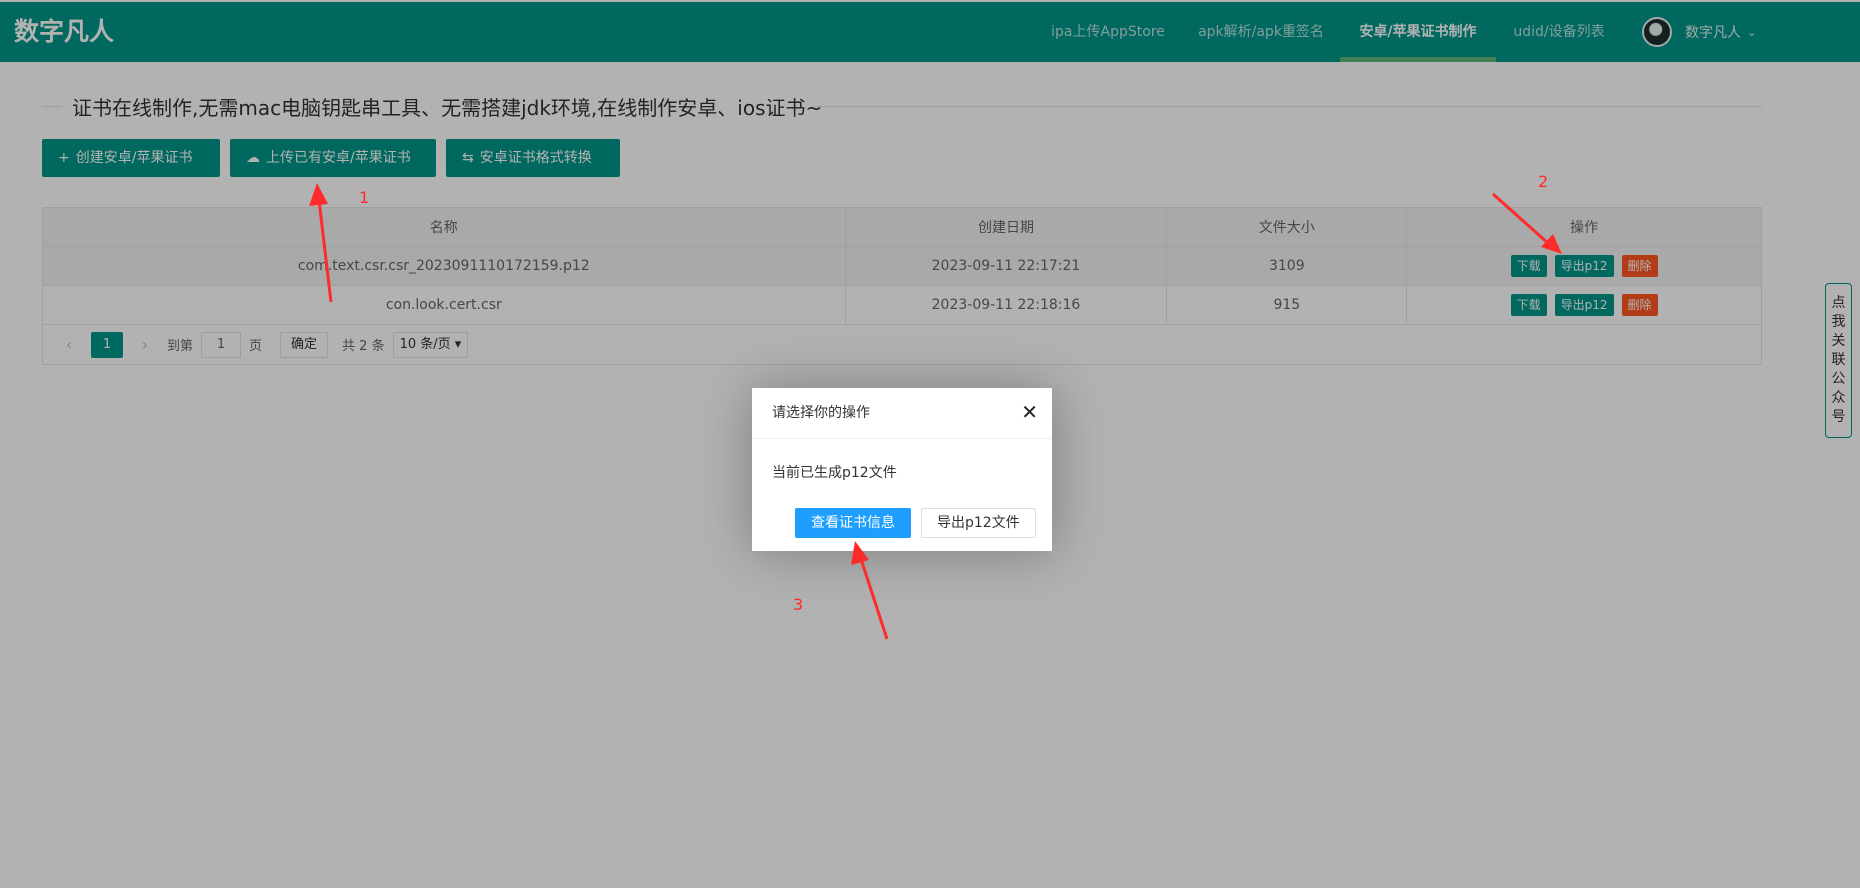  I want to click on annotation-number-2: 2, so click(1543, 181).